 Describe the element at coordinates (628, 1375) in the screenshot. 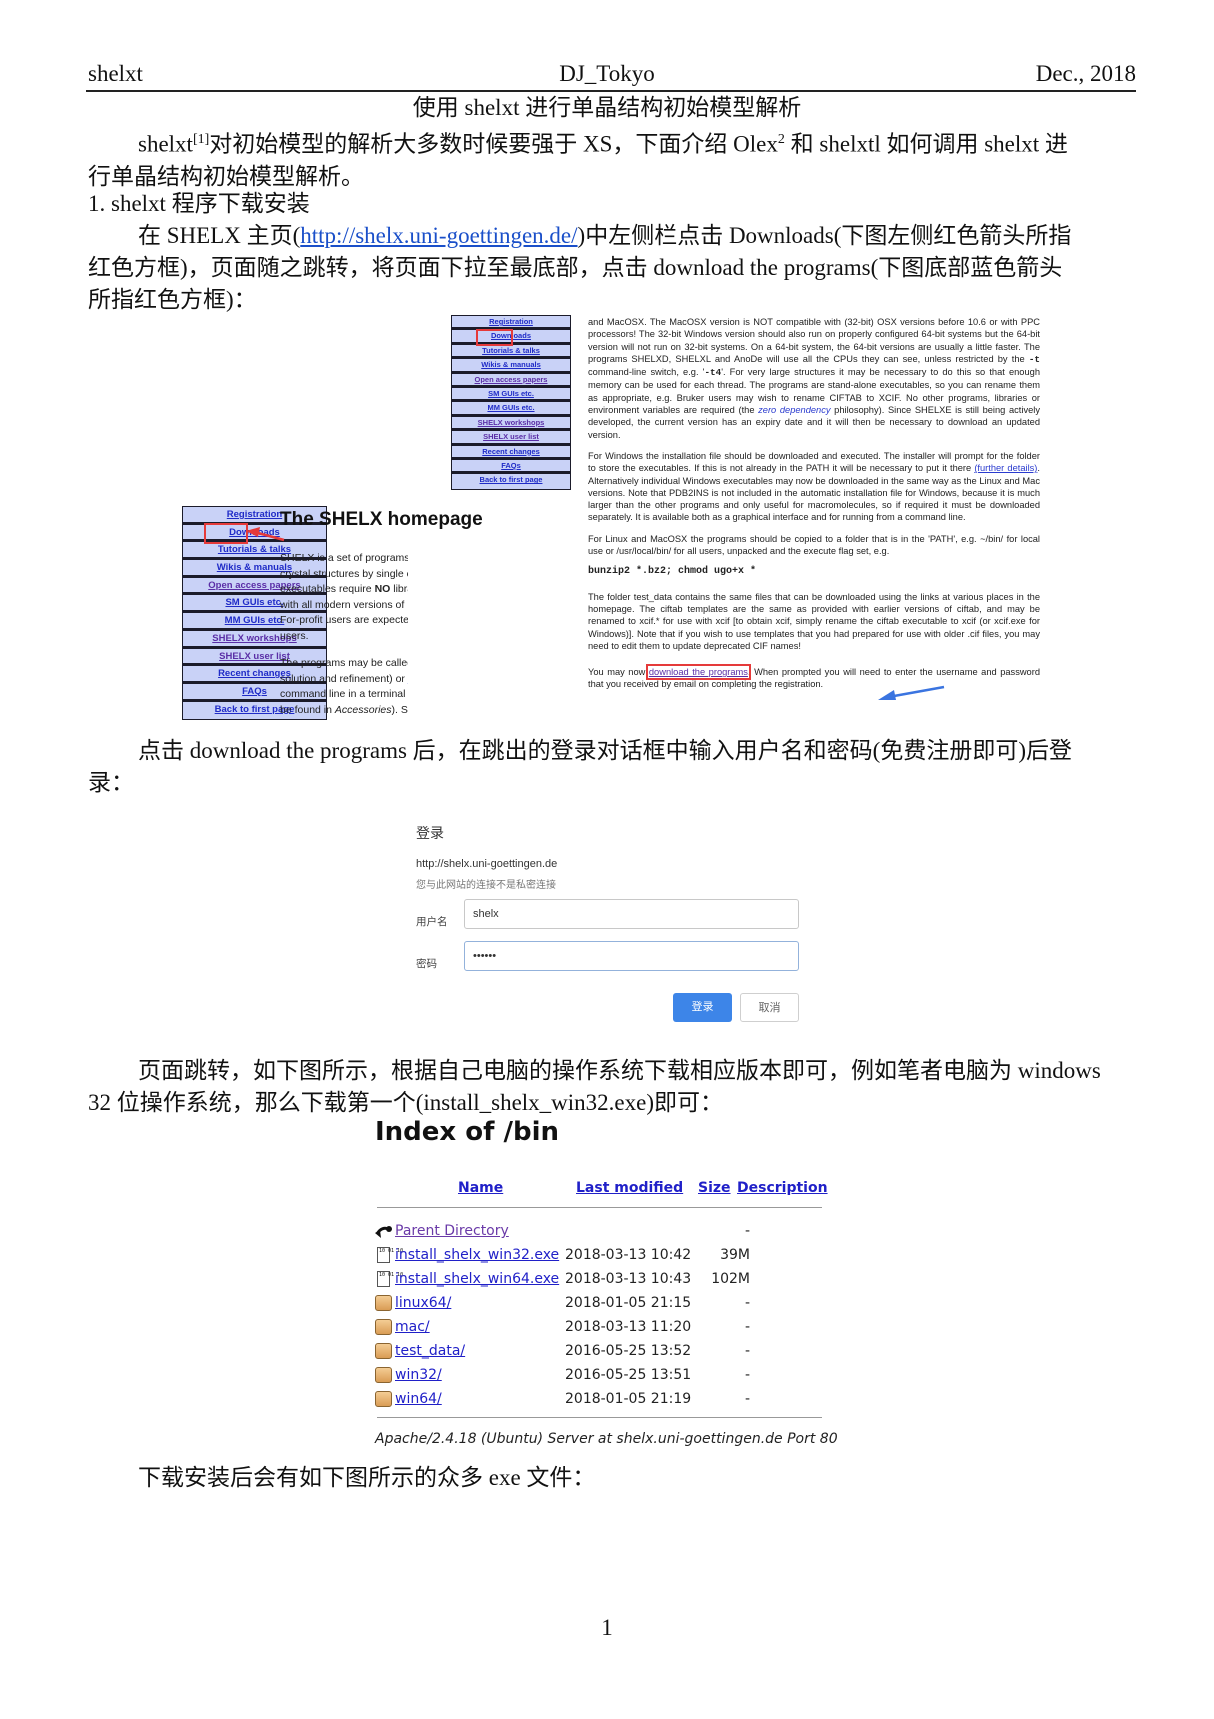

I see `file-modified: 2016-05-25 13:51` at that location.